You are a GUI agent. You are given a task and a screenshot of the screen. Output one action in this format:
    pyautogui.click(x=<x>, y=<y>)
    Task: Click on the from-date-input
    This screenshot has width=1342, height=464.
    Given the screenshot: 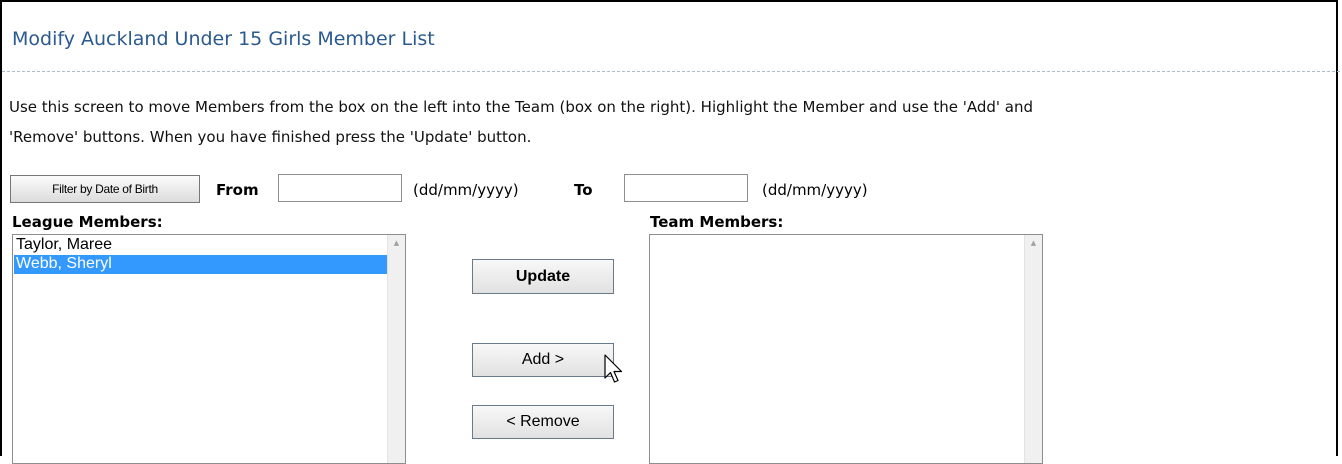 What is the action you would take?
    pyautogui.click(x=340, y=188)
    